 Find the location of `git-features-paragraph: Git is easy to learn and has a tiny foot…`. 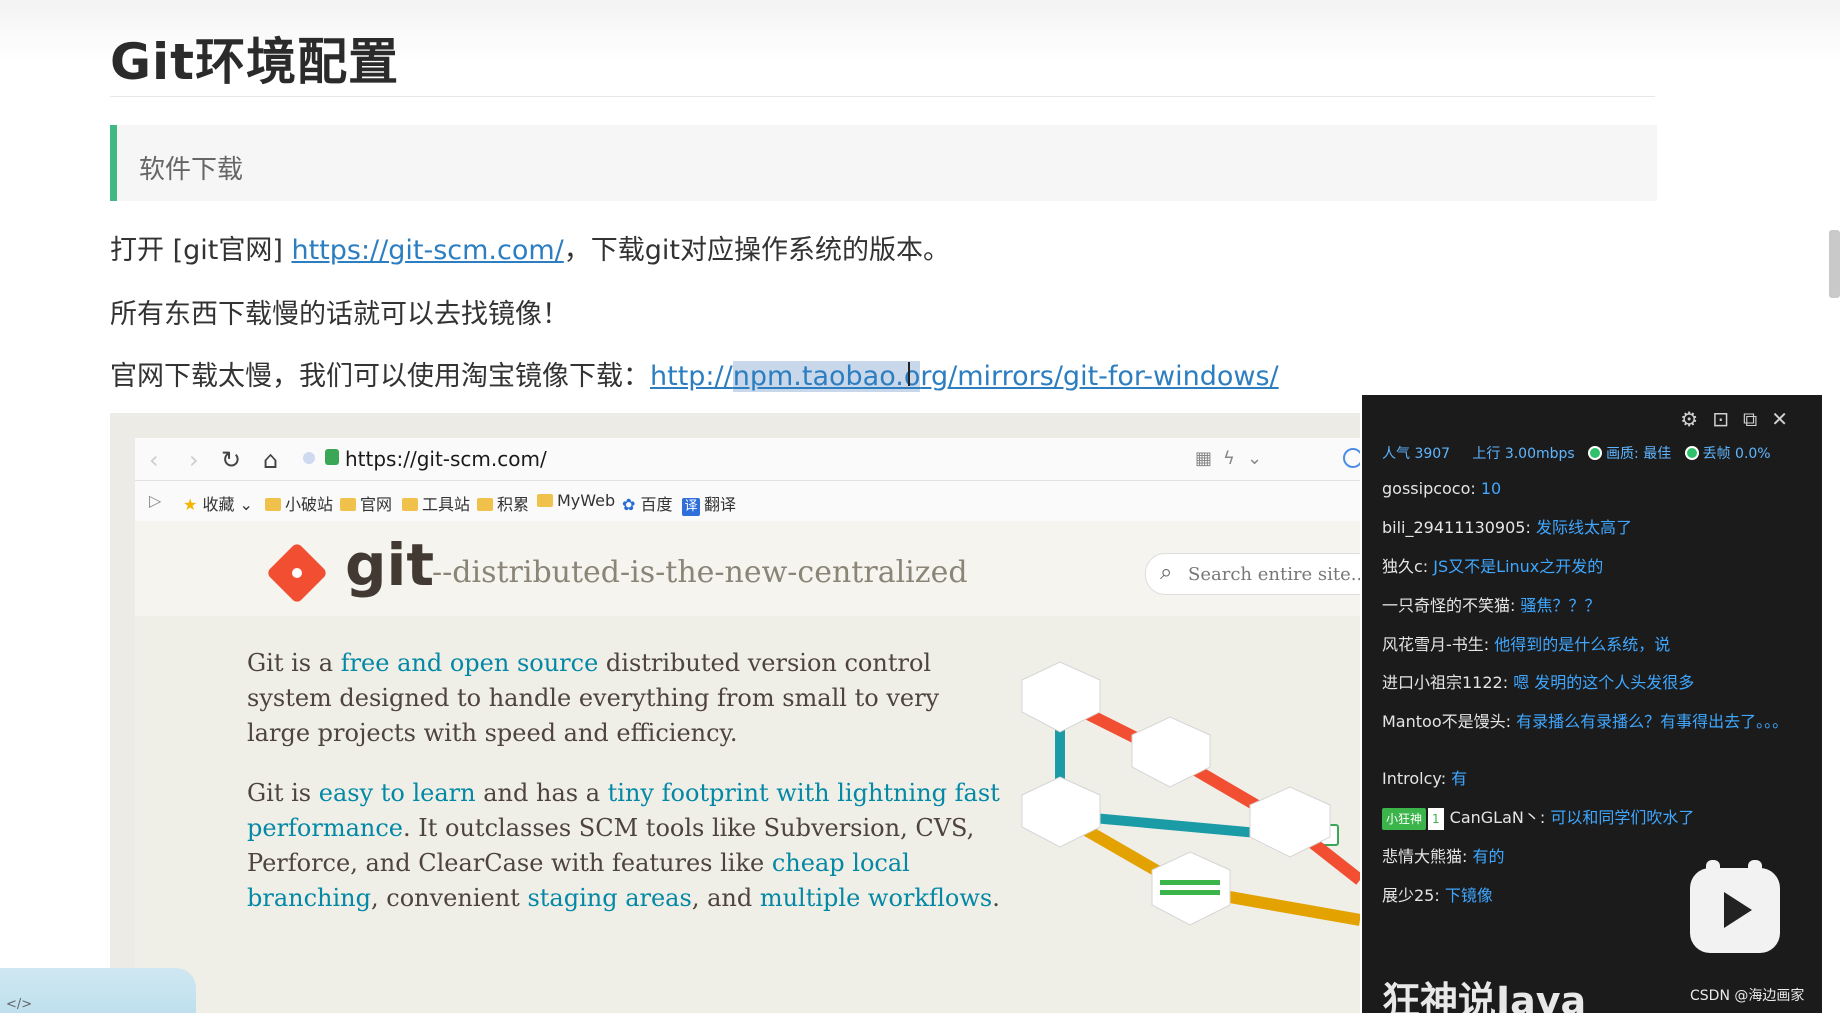

git-features-paragraph: Git is easy to learn and has a tiny foot… is located at coordinates (623, 845).